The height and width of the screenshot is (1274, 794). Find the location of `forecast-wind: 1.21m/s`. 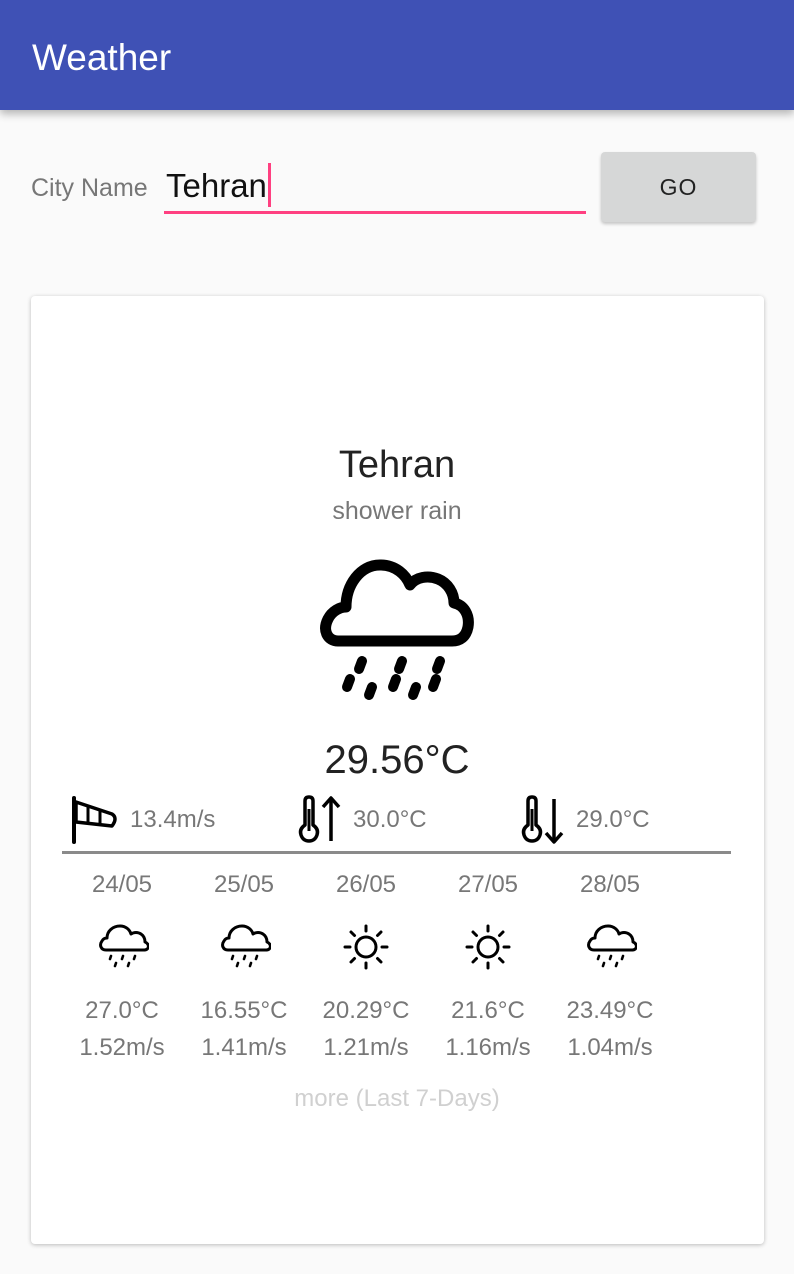

forecast-wind: 1.21m/s is located at coordinates (366, 1047).